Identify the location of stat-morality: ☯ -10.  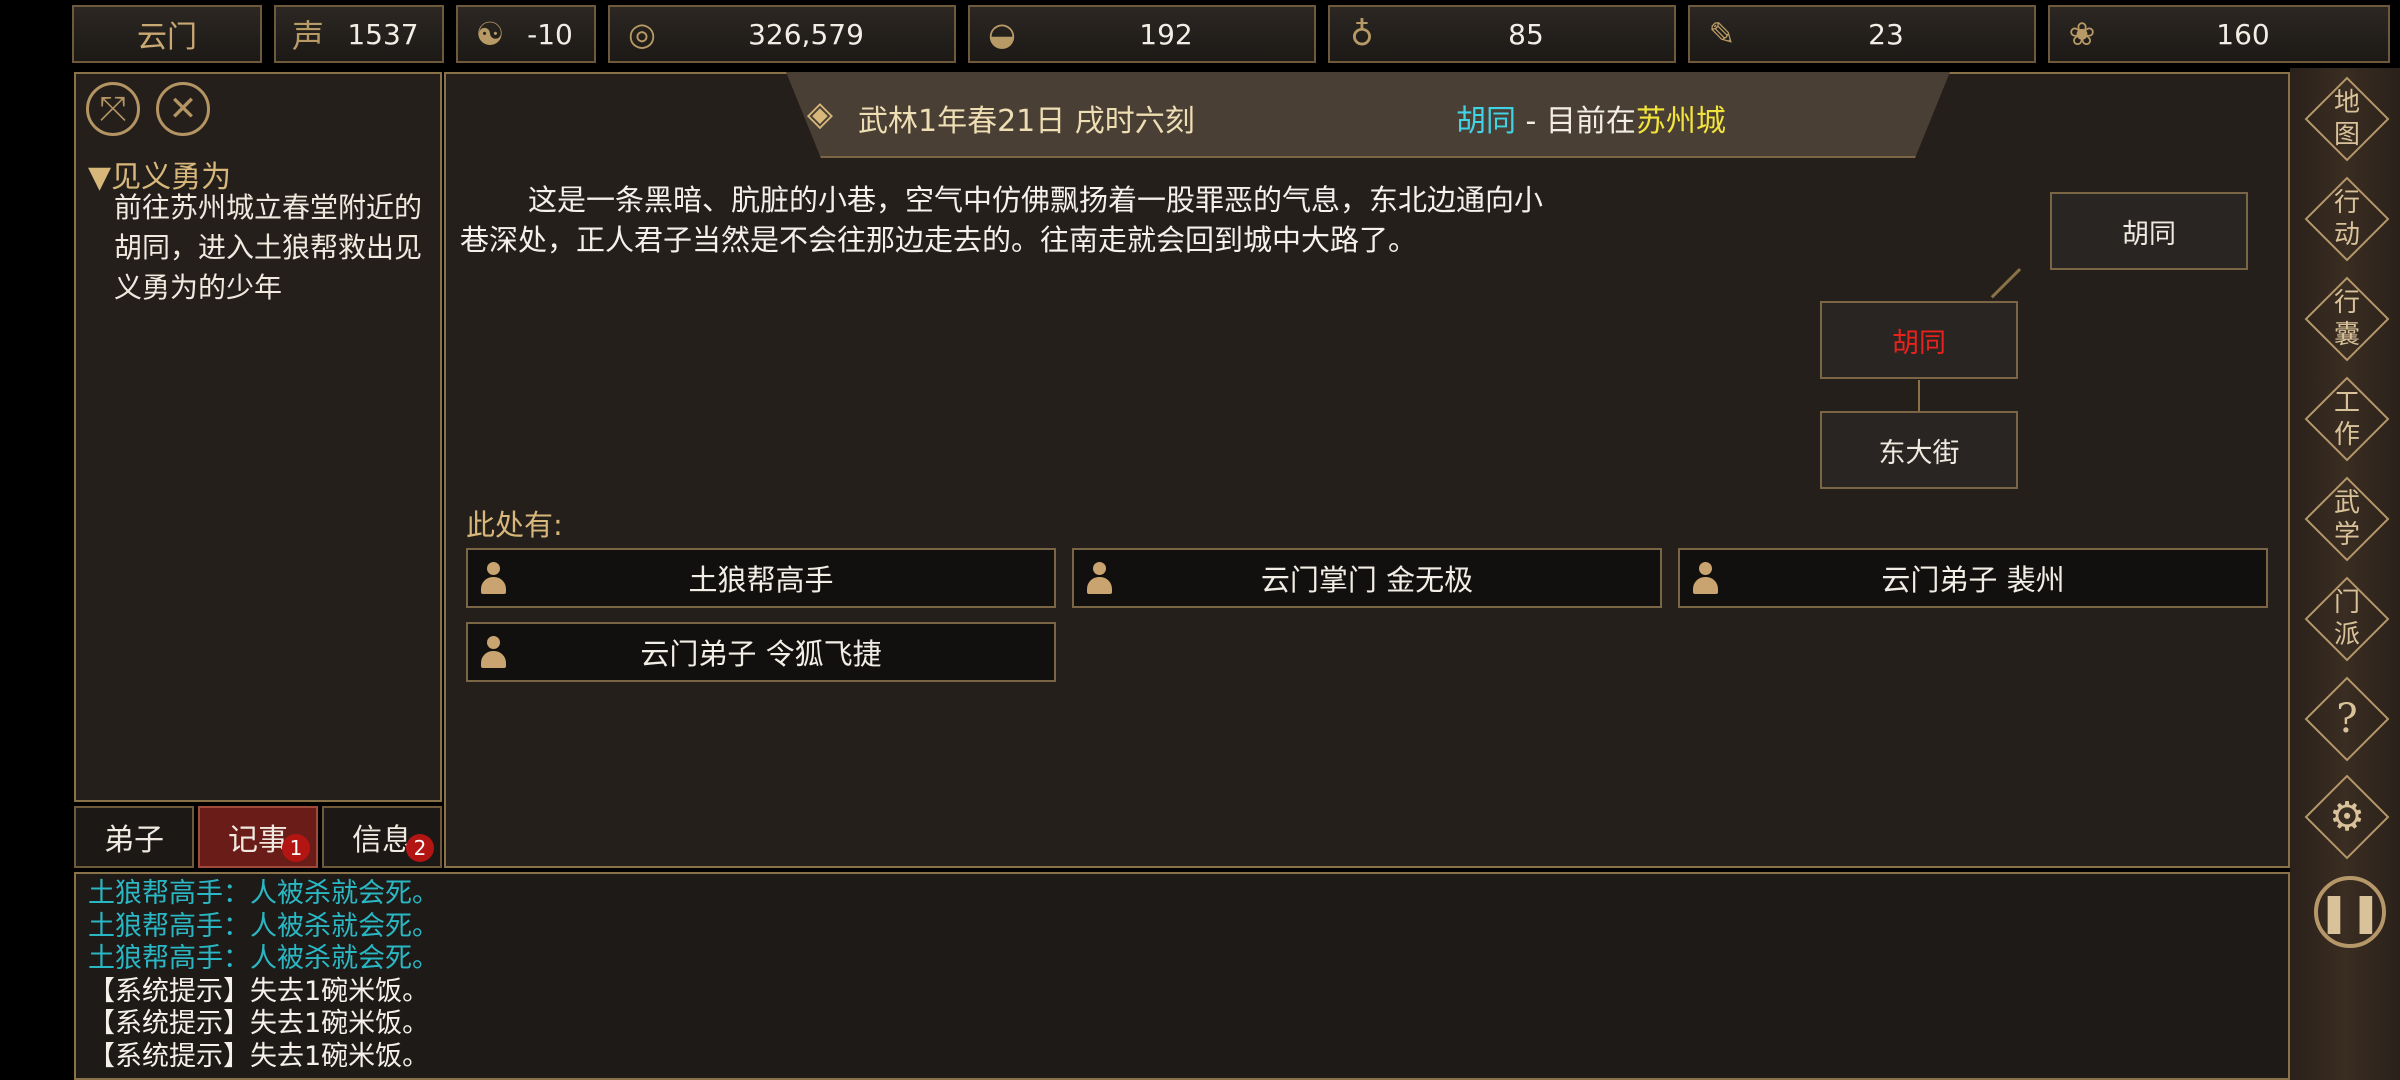
(526, 34).